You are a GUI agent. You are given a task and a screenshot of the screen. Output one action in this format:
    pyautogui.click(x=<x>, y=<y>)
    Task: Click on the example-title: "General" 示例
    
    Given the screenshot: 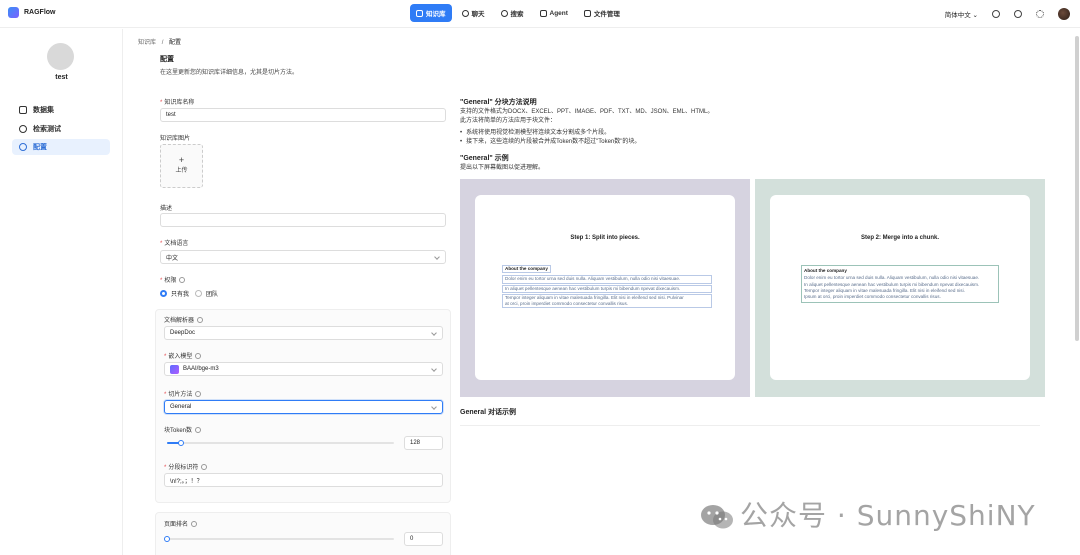 What is the action you would take?
    pyautogui.click(x=484, y=158)
    